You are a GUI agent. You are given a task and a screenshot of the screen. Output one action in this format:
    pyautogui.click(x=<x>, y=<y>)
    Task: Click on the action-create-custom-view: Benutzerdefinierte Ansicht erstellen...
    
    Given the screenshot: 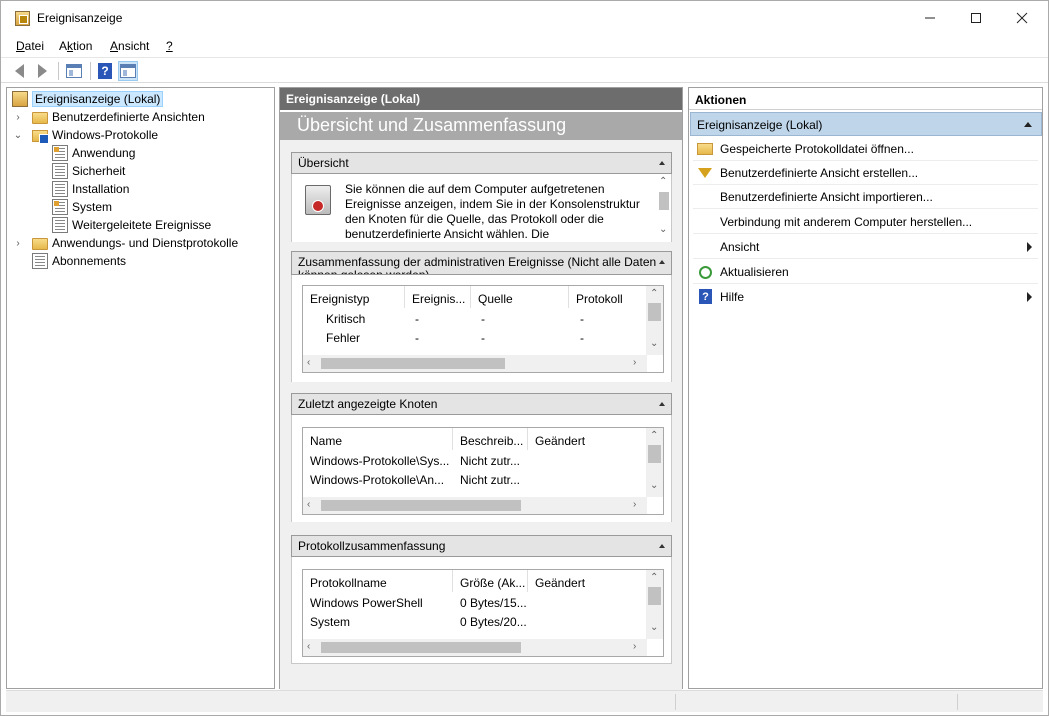 What is the action you would take?
    pyautogui.click(x=865, y=173)
    